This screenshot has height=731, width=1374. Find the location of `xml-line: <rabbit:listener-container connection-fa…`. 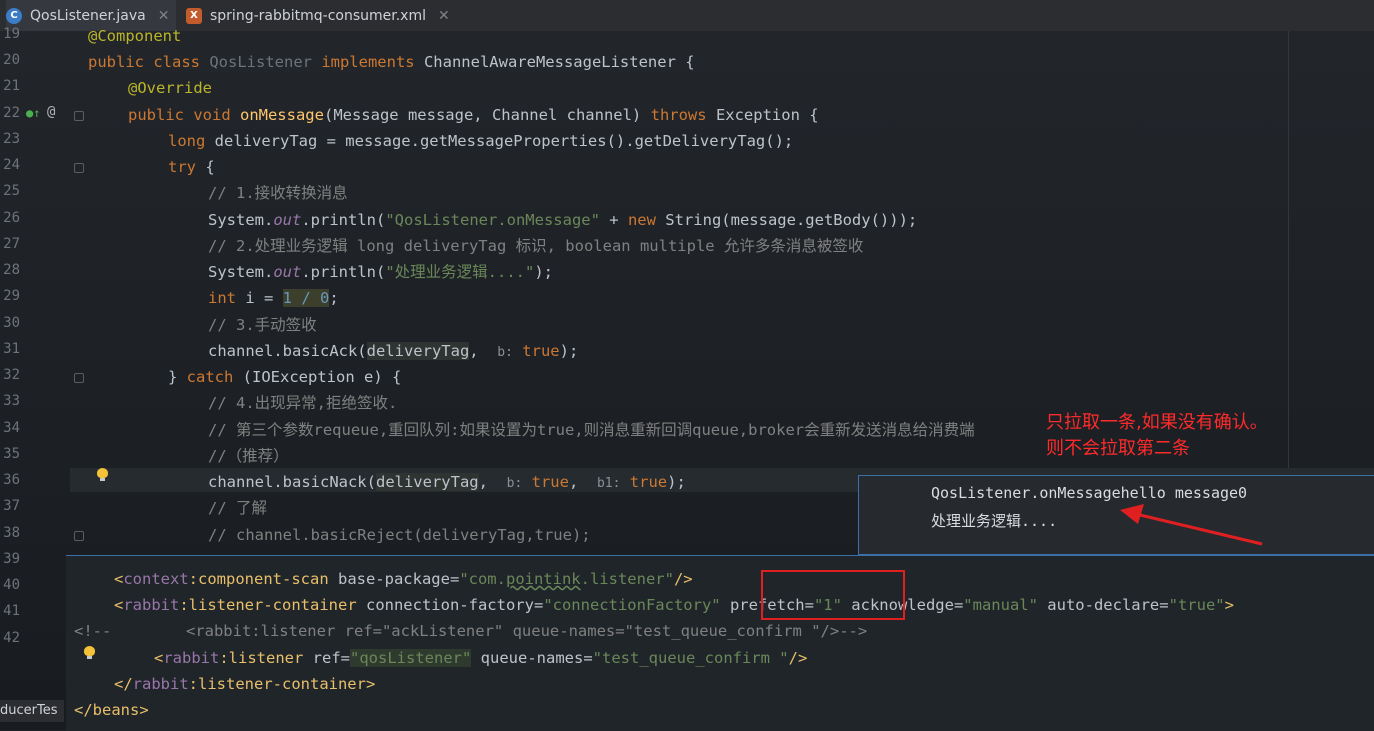

xml-line: <rabbit:listener-container connection-fa… is located at coordinates (674, 605).